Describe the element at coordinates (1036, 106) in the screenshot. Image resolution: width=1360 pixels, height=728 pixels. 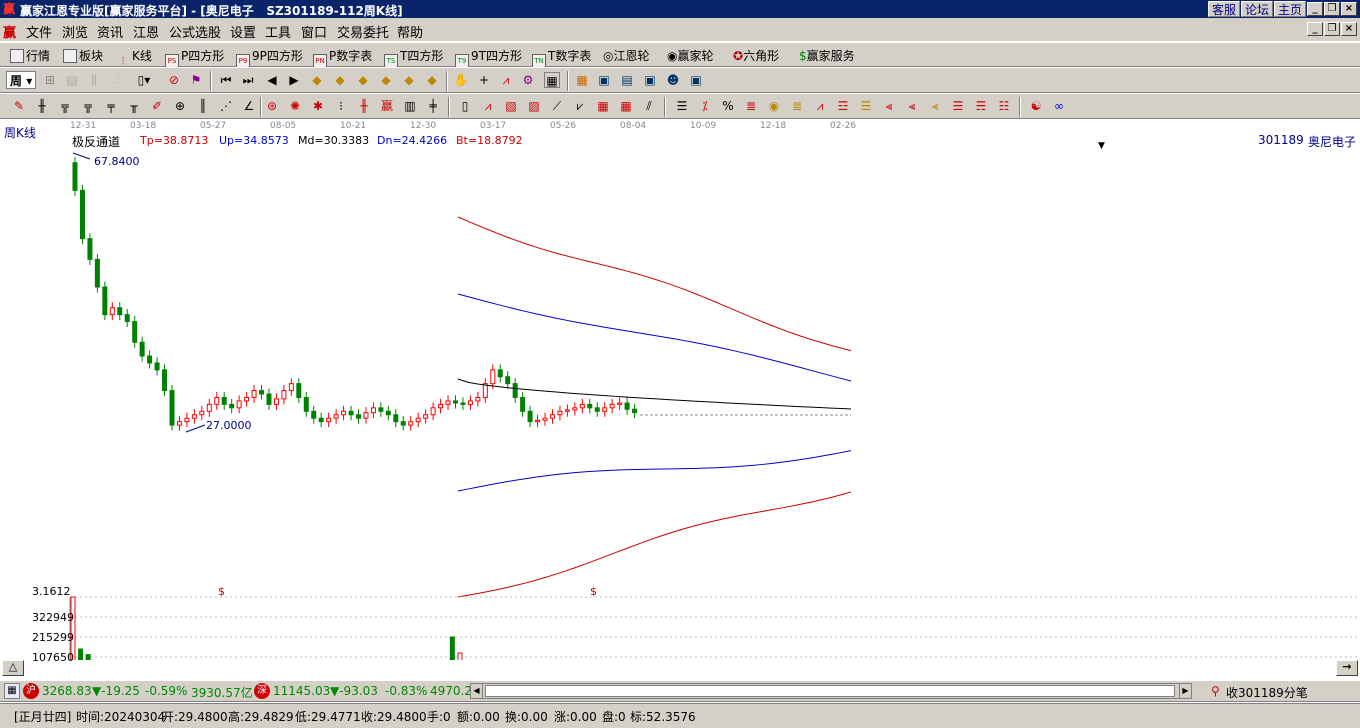
I see `yinyang-icon: ☯` at that location.